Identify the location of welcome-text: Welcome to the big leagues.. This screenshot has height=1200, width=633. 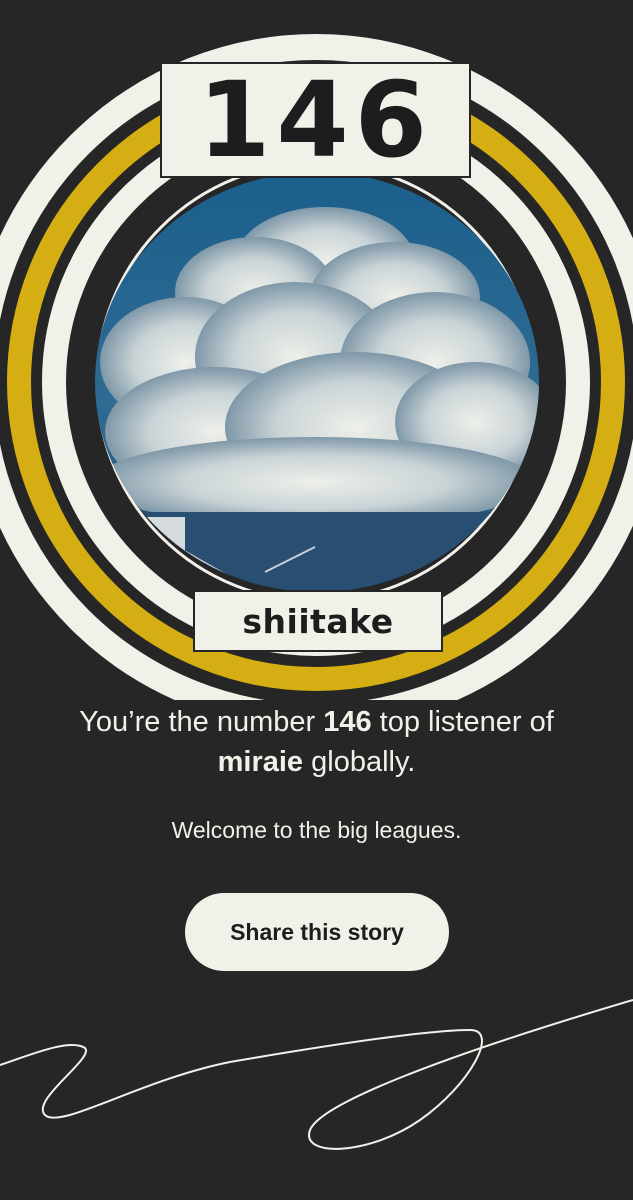
(316, 830).